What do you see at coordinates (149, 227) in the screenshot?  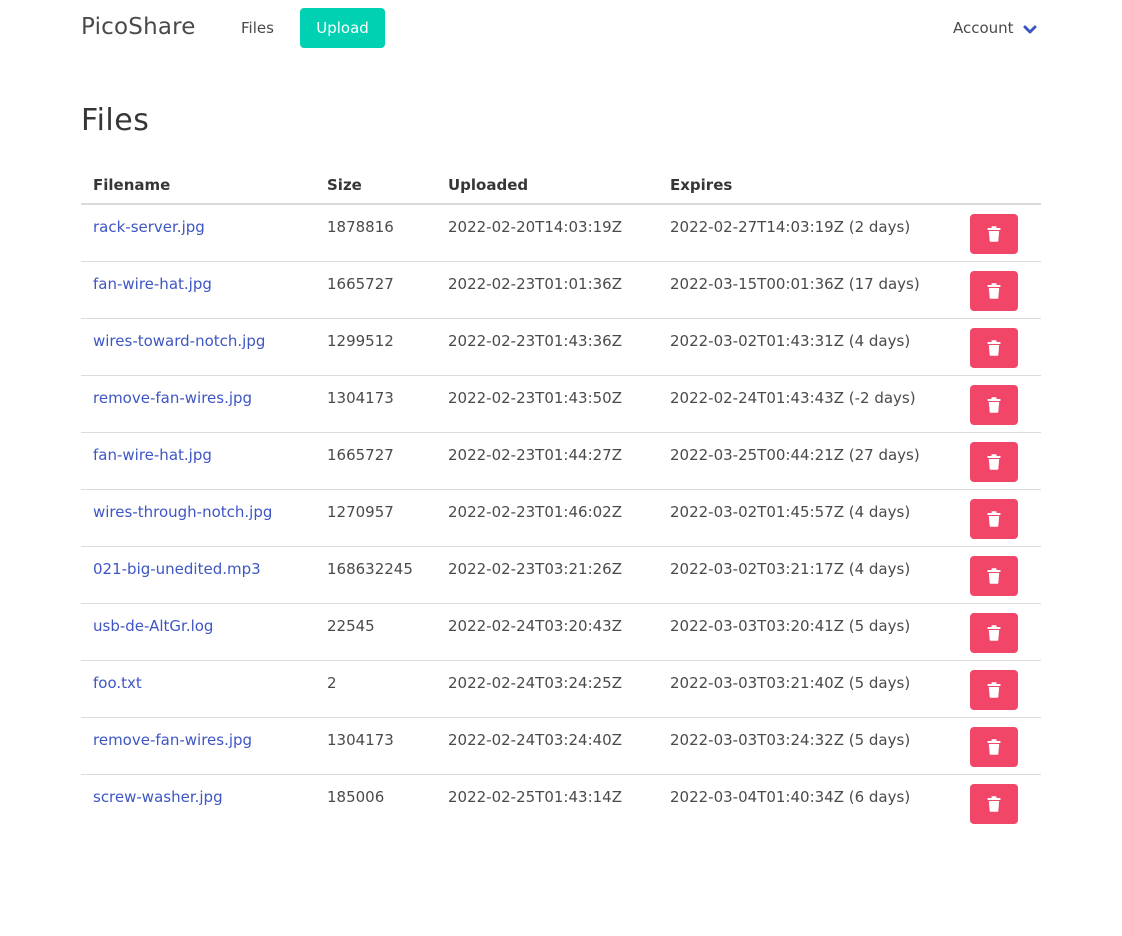 I see `file-link: rack-server.jpg` at bounding box center [149, 227].